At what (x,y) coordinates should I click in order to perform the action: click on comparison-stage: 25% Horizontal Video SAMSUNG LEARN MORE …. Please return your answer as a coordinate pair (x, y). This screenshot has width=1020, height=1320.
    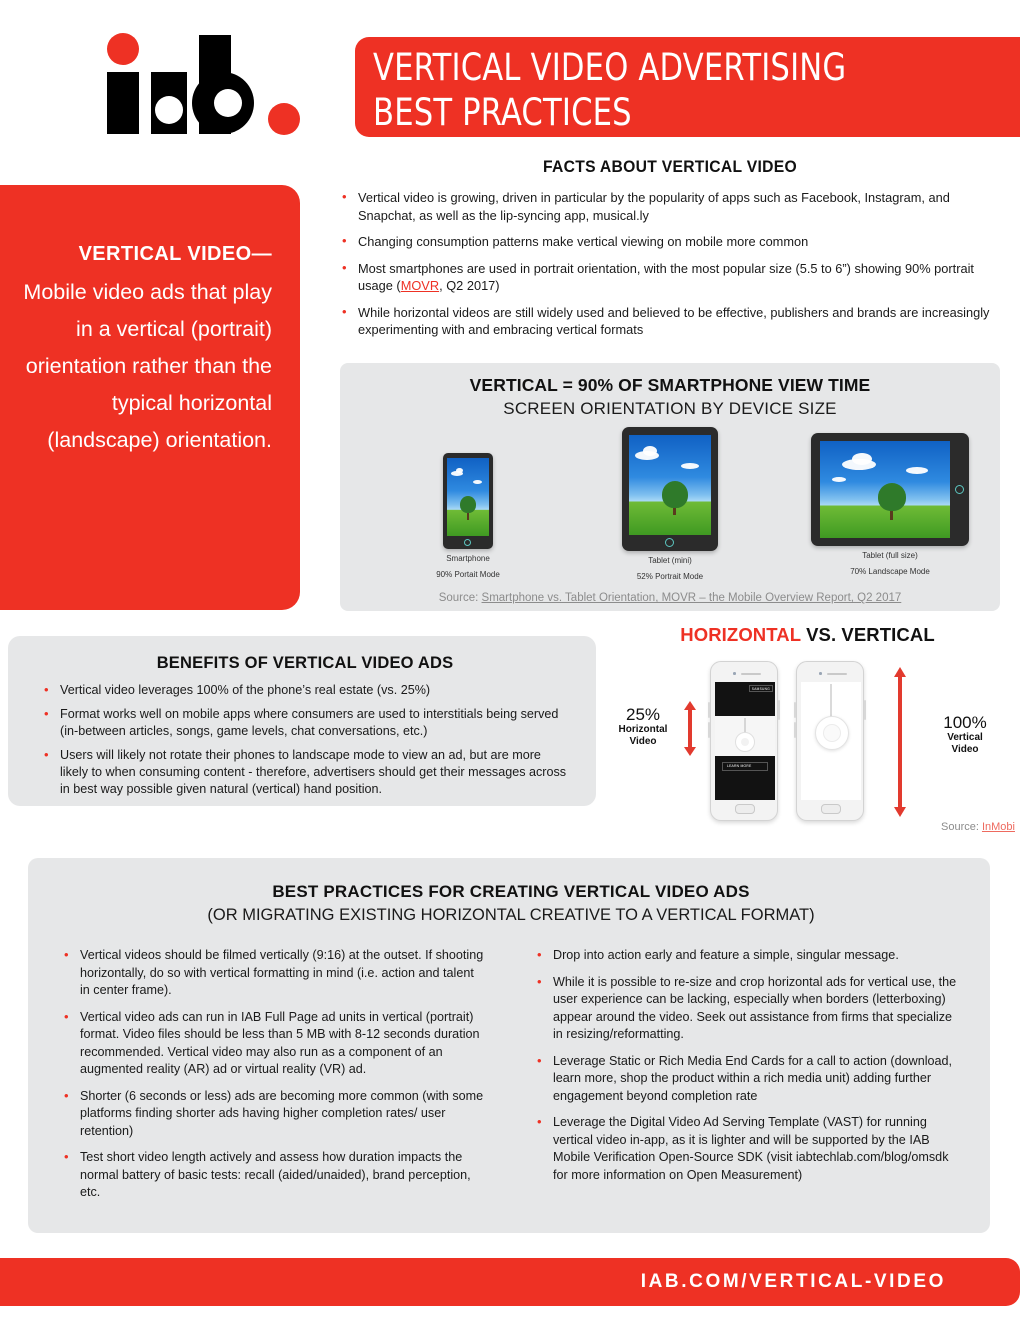
    Looking at the image, I should click on (807, 743).